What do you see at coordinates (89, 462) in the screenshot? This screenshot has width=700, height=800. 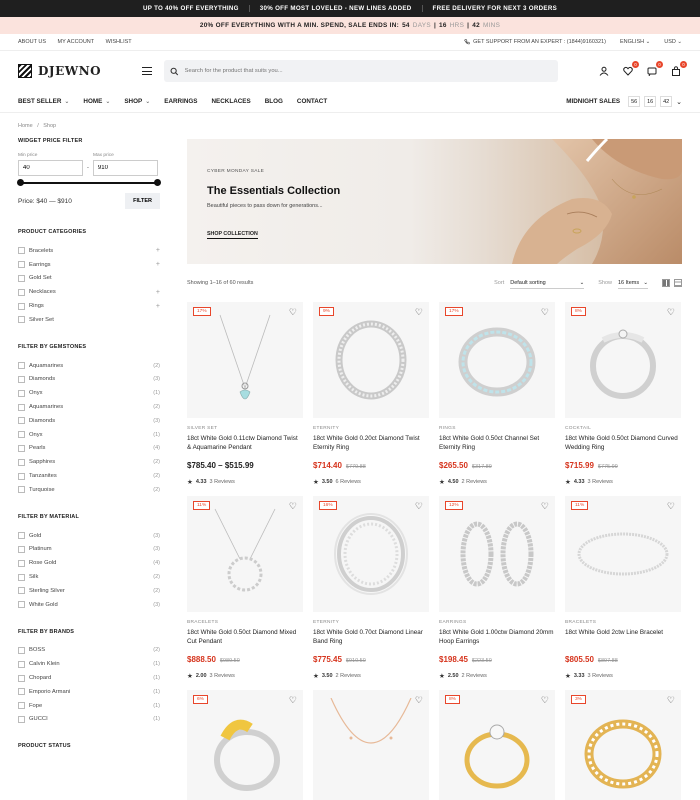 I see `gemstone-item: Sapphires (2)` at bounding box center [89, 462].